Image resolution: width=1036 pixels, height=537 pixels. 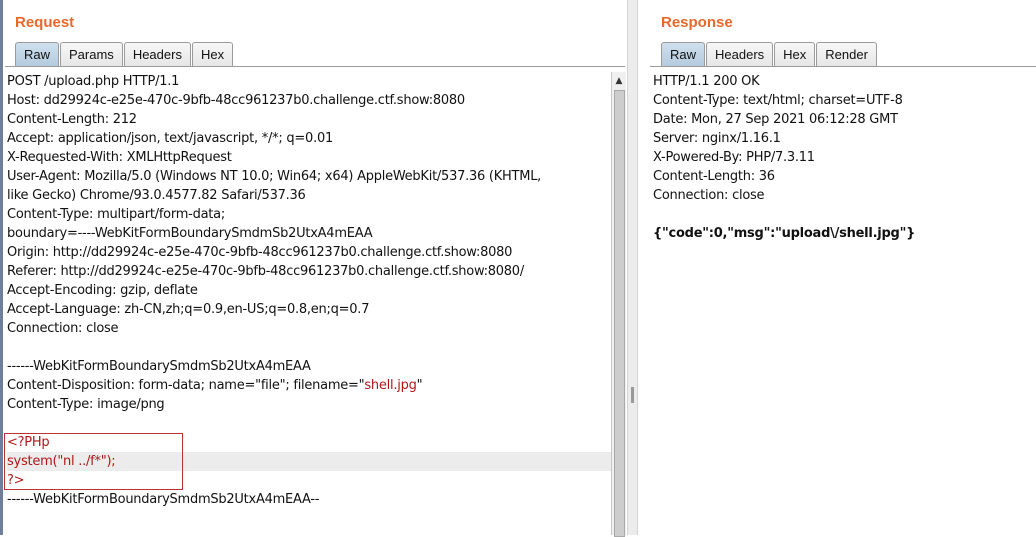 I want to click on response-title: Response, so click(x=697, y=22).